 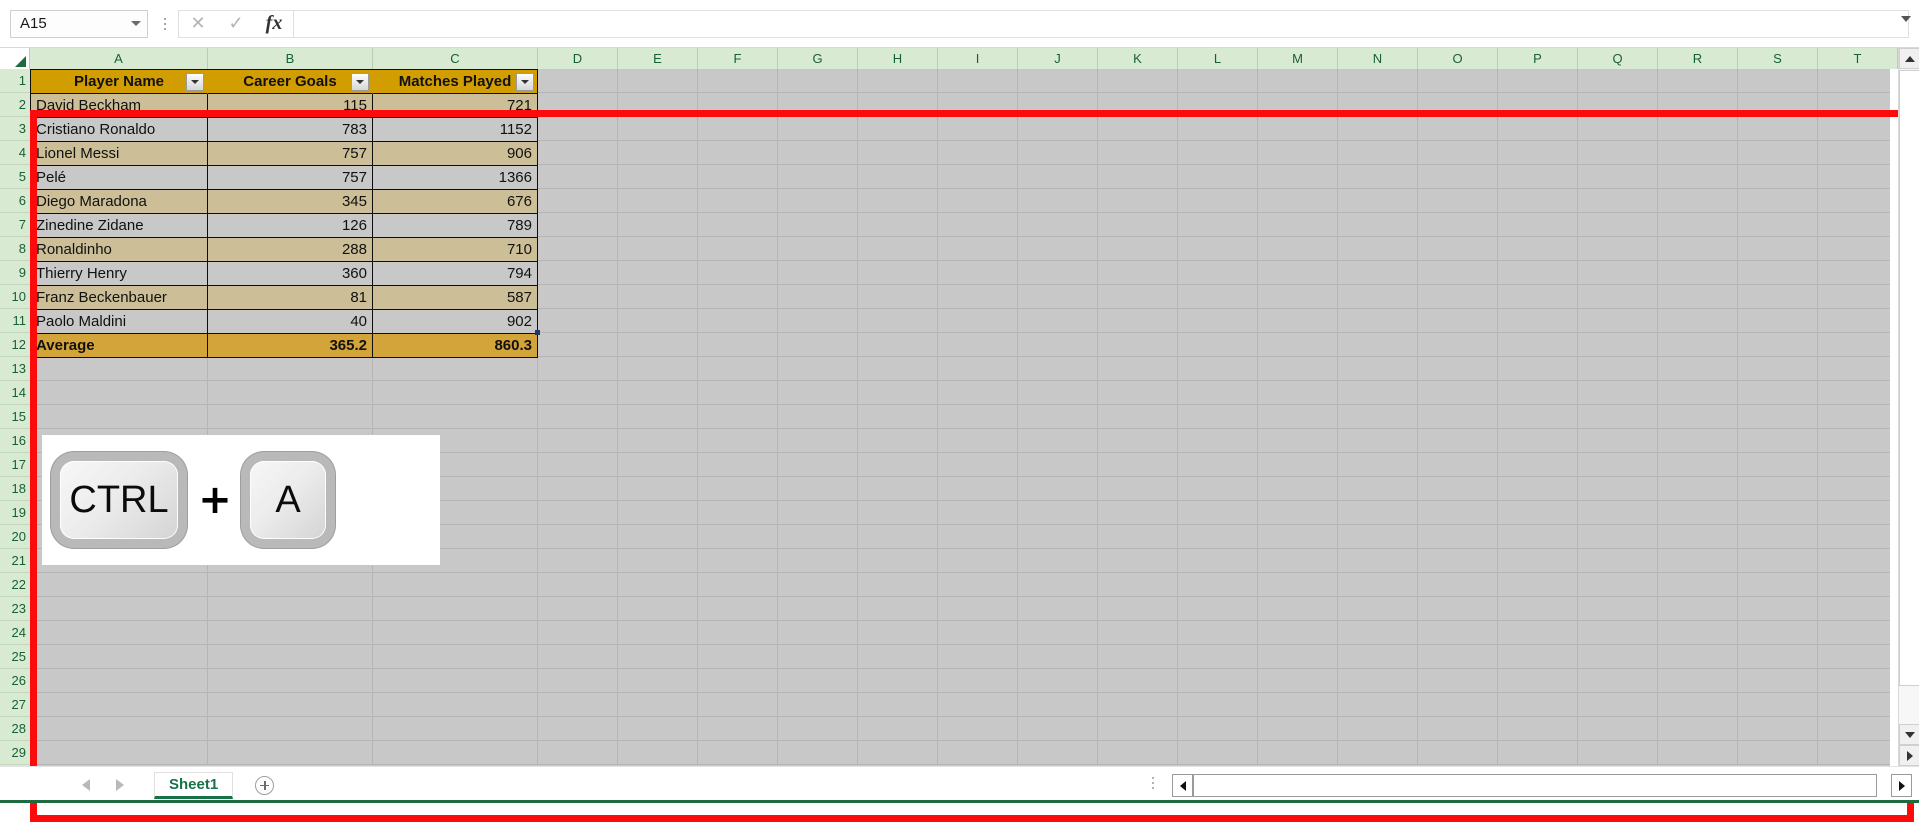 What do you see at coordinates (1058, 440) in the screenshot?
I see `cell-J16` at bounding box center [1058, 440].